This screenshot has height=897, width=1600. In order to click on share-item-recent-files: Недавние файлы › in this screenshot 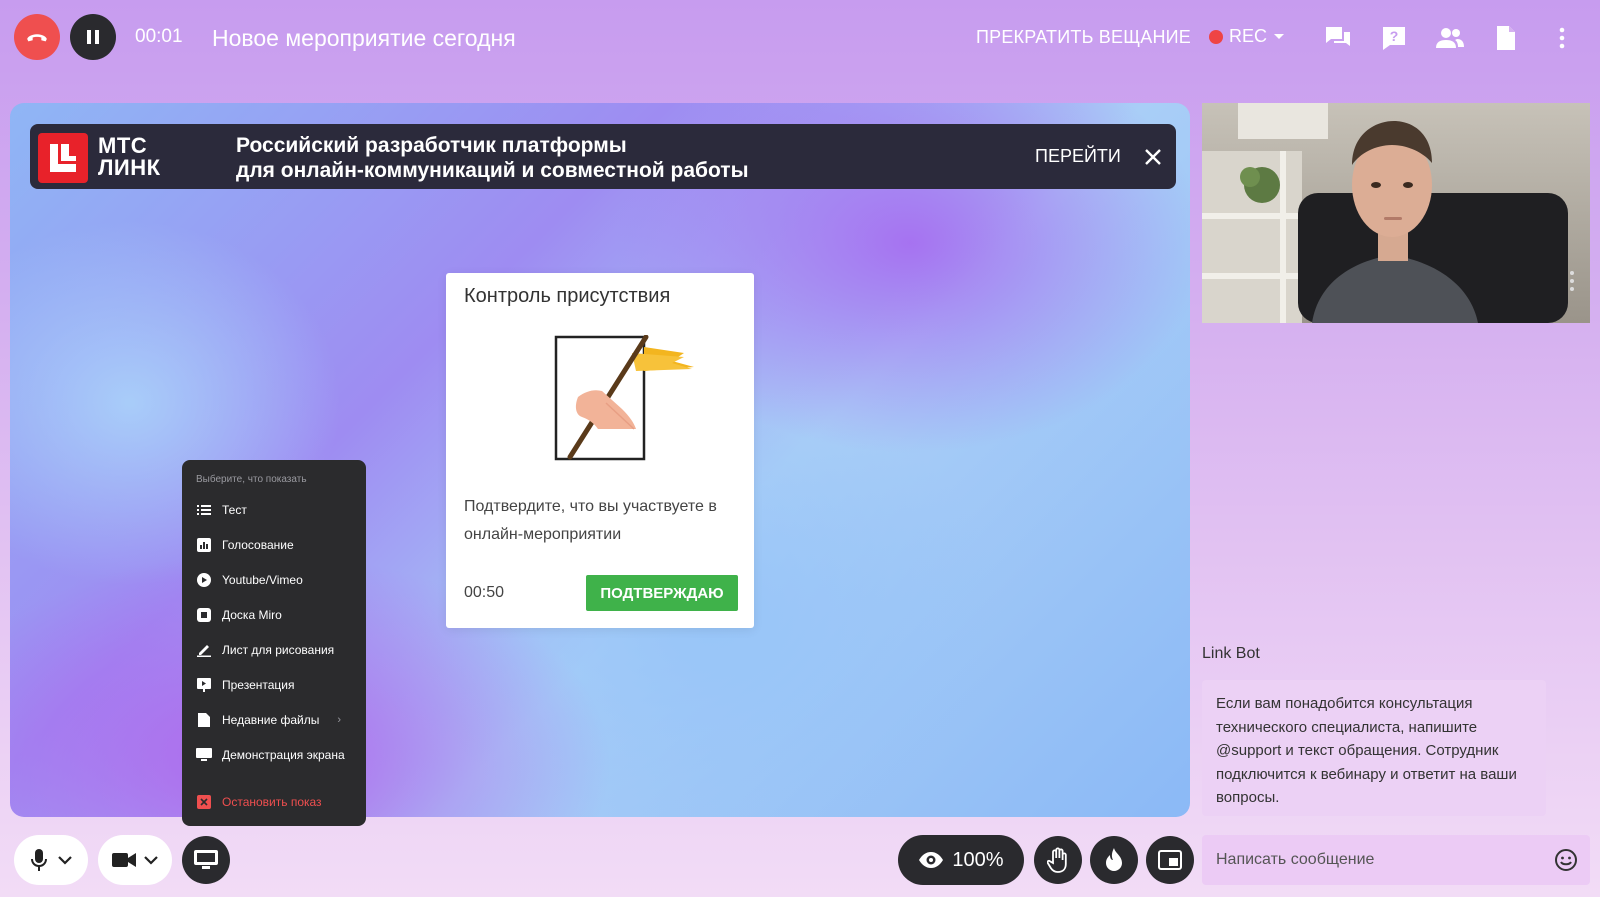, I will do `click(268, 720)`.